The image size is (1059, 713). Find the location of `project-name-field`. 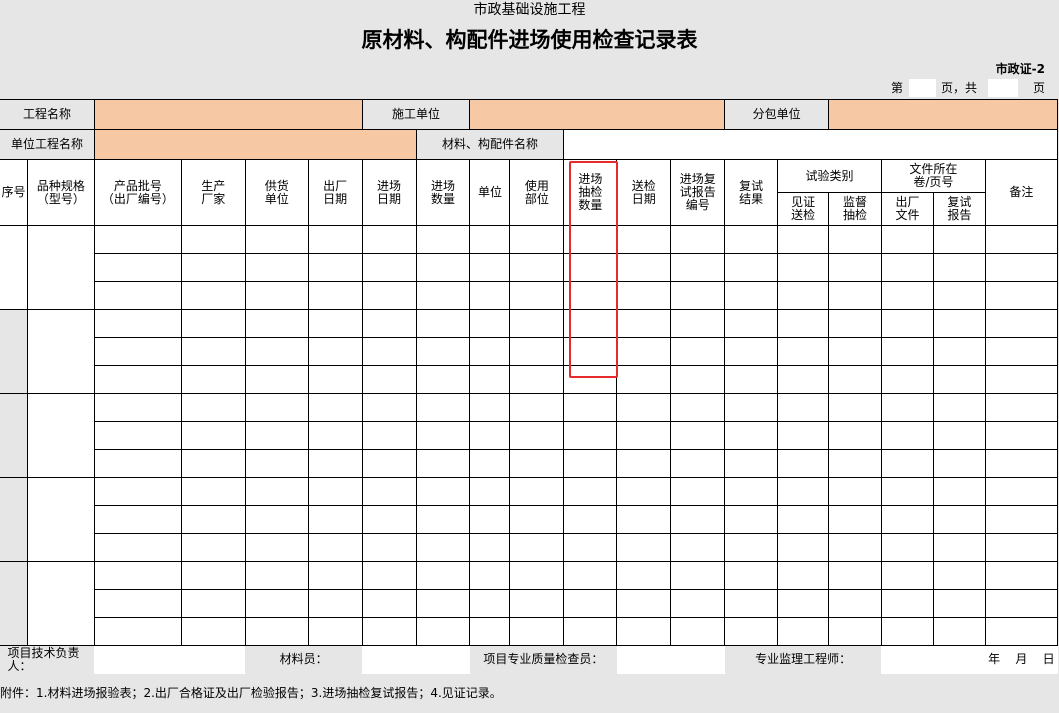

project-name-field is located at coordinates (228, 114).